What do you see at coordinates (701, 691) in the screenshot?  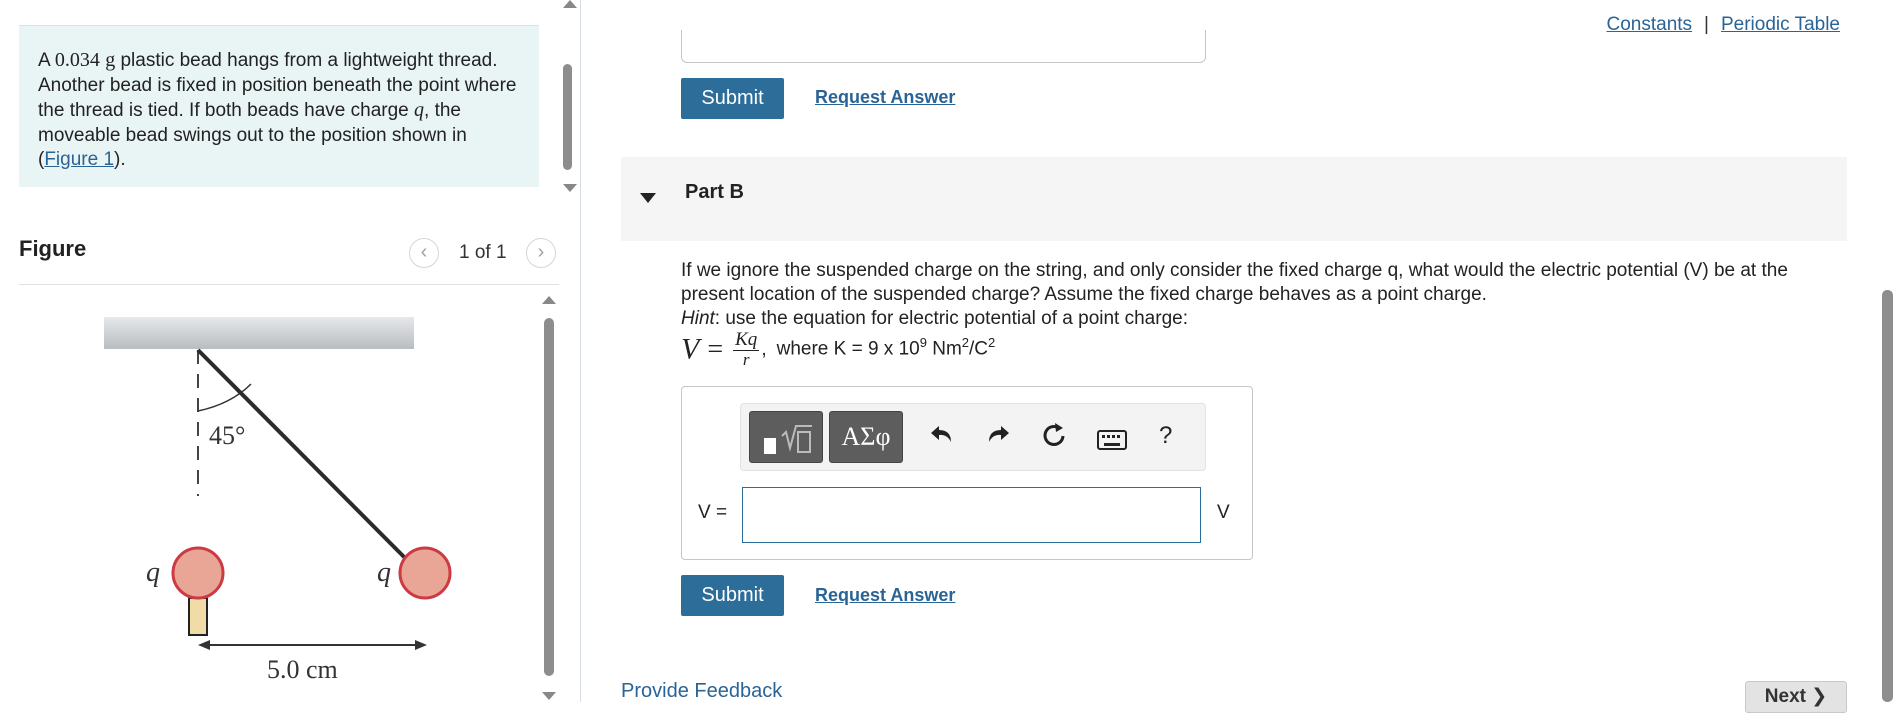 I see `provide-feedback-link: Provide Feedback` at bounding box center [701, 691].